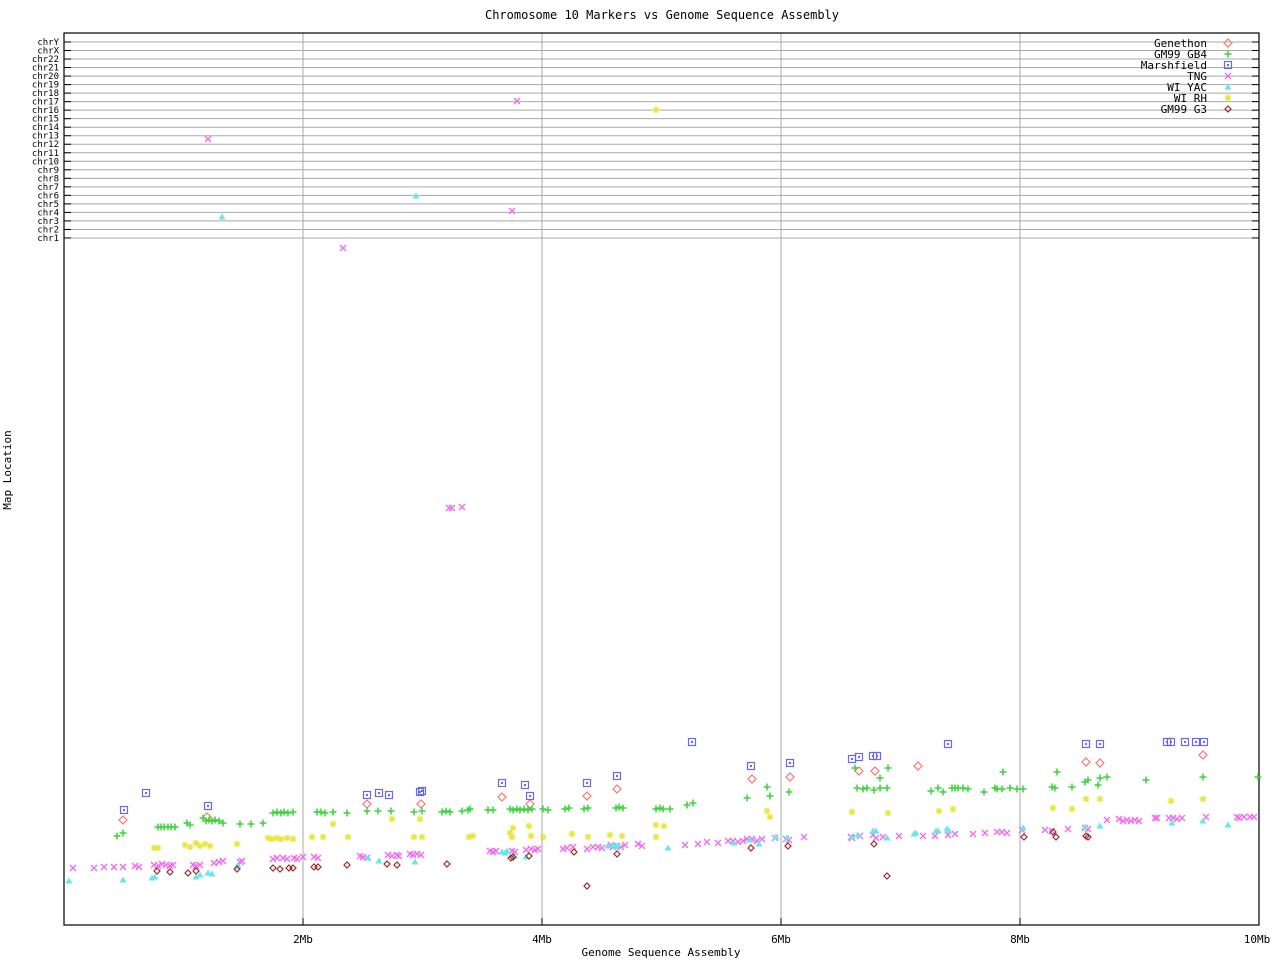 The image size is (1280, 964). Describe the element at coordinates (1257, 939) in the screenshot. I see `x-tick-label: 10Mb` at that location.